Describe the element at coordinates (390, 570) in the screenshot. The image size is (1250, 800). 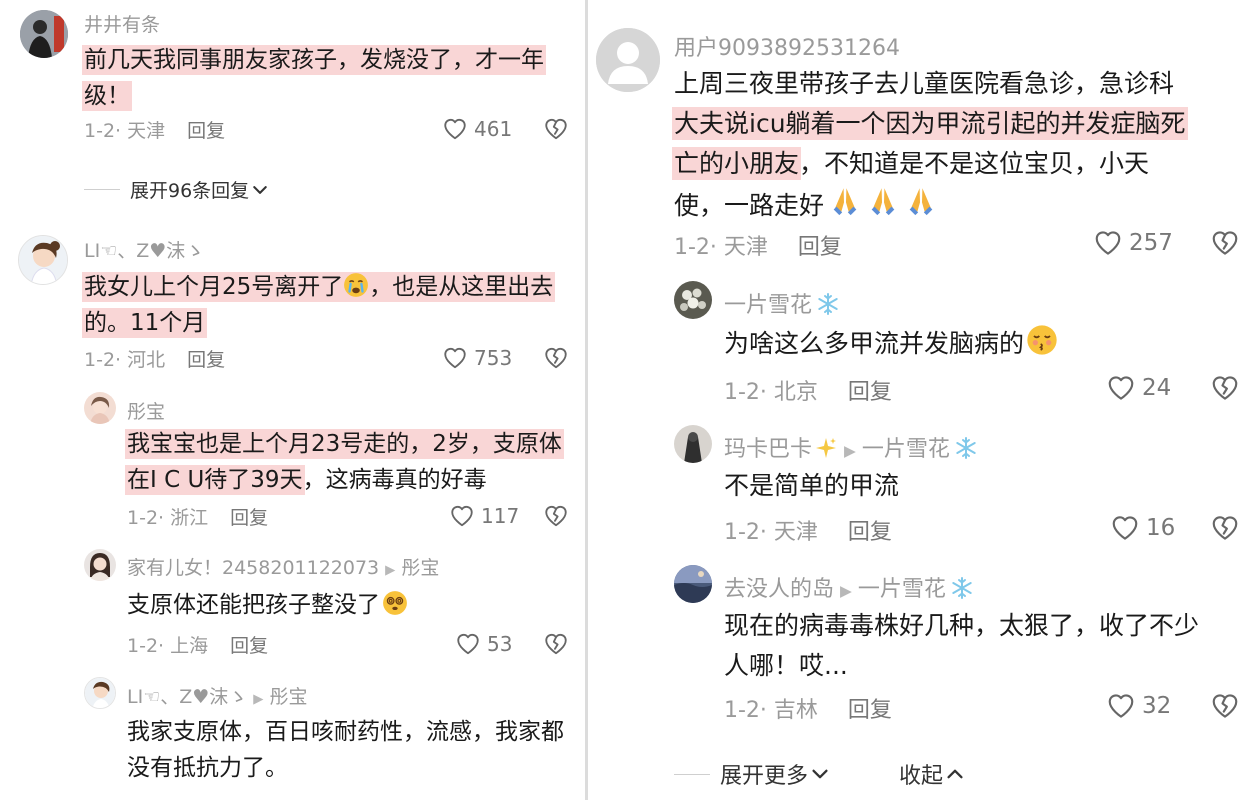
I see `reply-arrow-icon: ▶` at that location.